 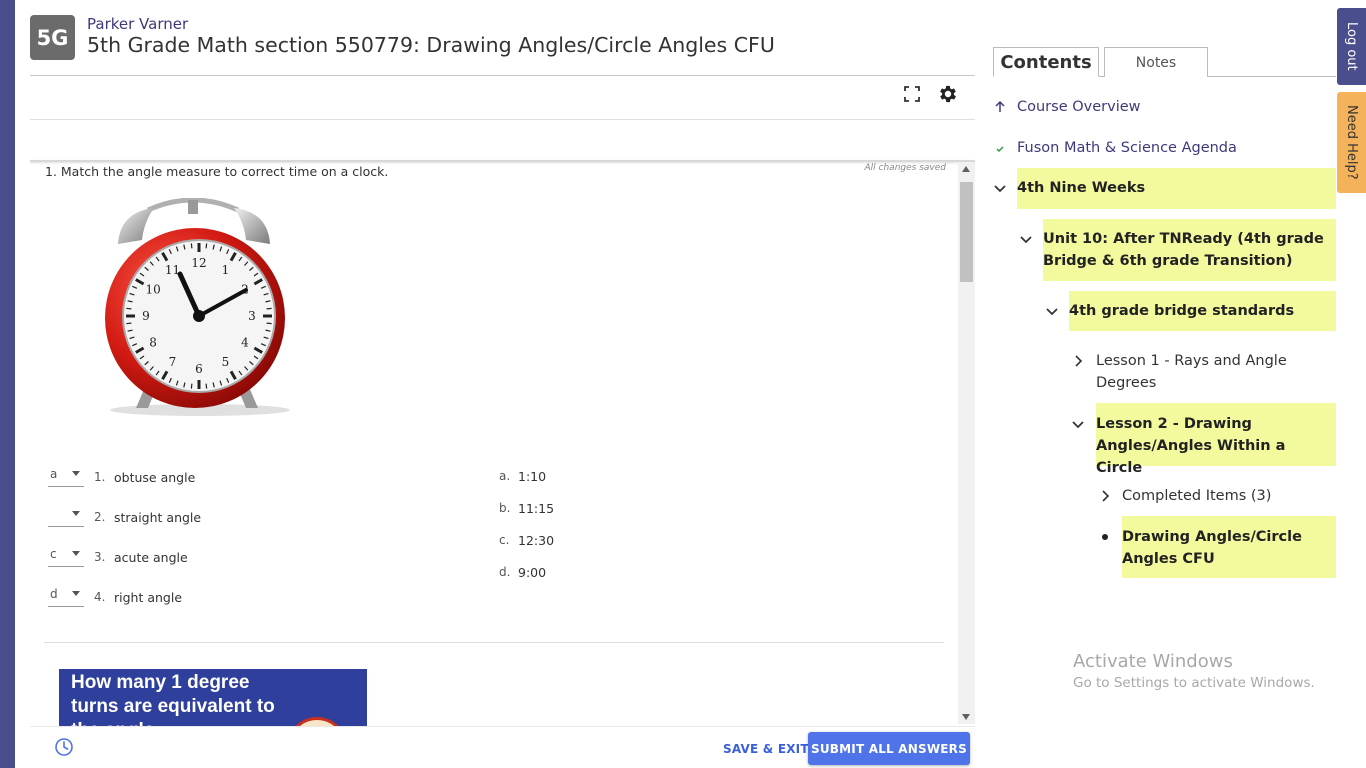 What do you see at coordinates (252, 316) in the screenshot?
I see `clock-numeral: 3` at bounding box center [252, 316].